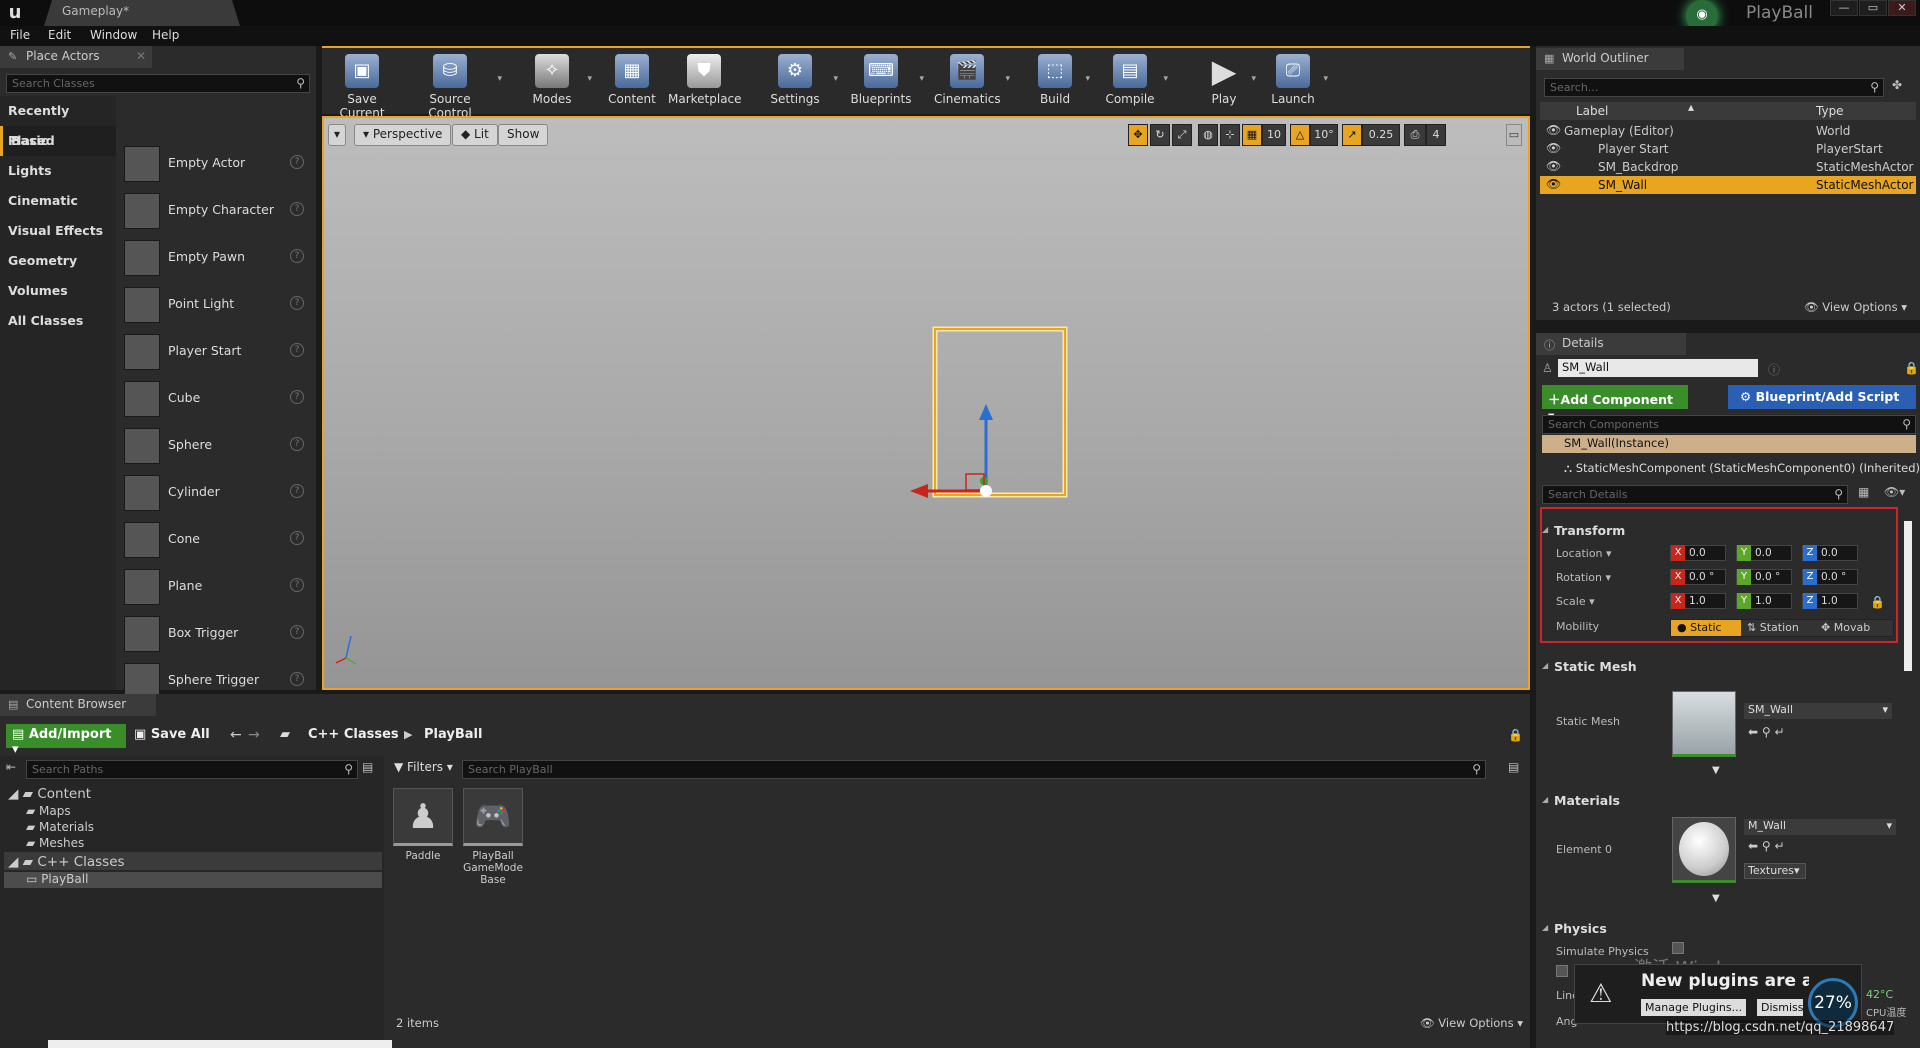  I want to click on actor-item-point-light: Point Light?, so click(217, 305).